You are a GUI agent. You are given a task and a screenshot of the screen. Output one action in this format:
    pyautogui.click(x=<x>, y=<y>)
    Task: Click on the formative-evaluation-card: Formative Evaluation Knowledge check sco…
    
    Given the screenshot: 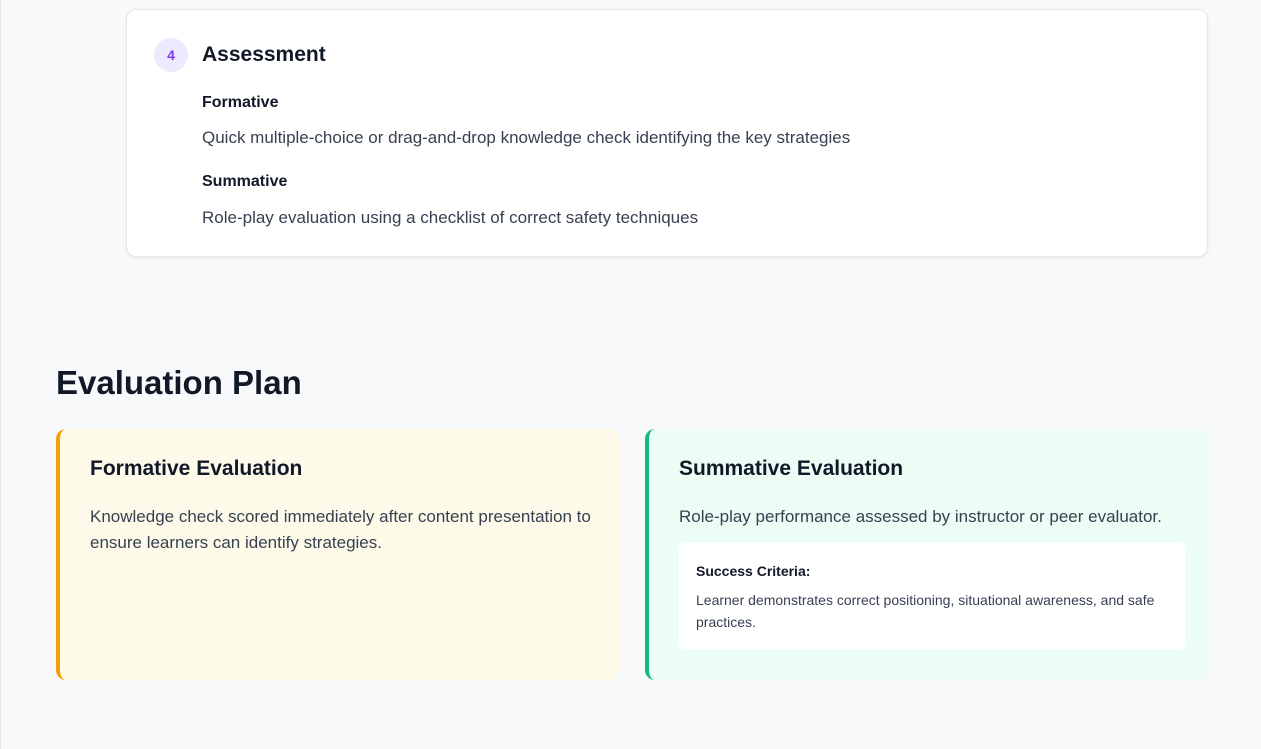 What is the action you would take?
    pyautogui.click(x=337, y=554)
    